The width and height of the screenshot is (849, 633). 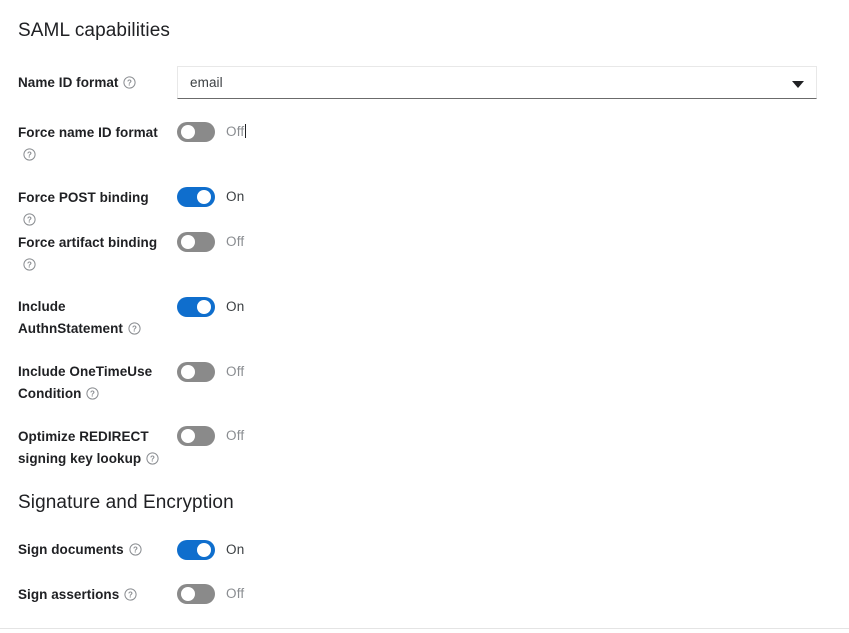 I want to click on toggle-state-include-onetimeuse-condition: Off, so click(x=235, y=371).